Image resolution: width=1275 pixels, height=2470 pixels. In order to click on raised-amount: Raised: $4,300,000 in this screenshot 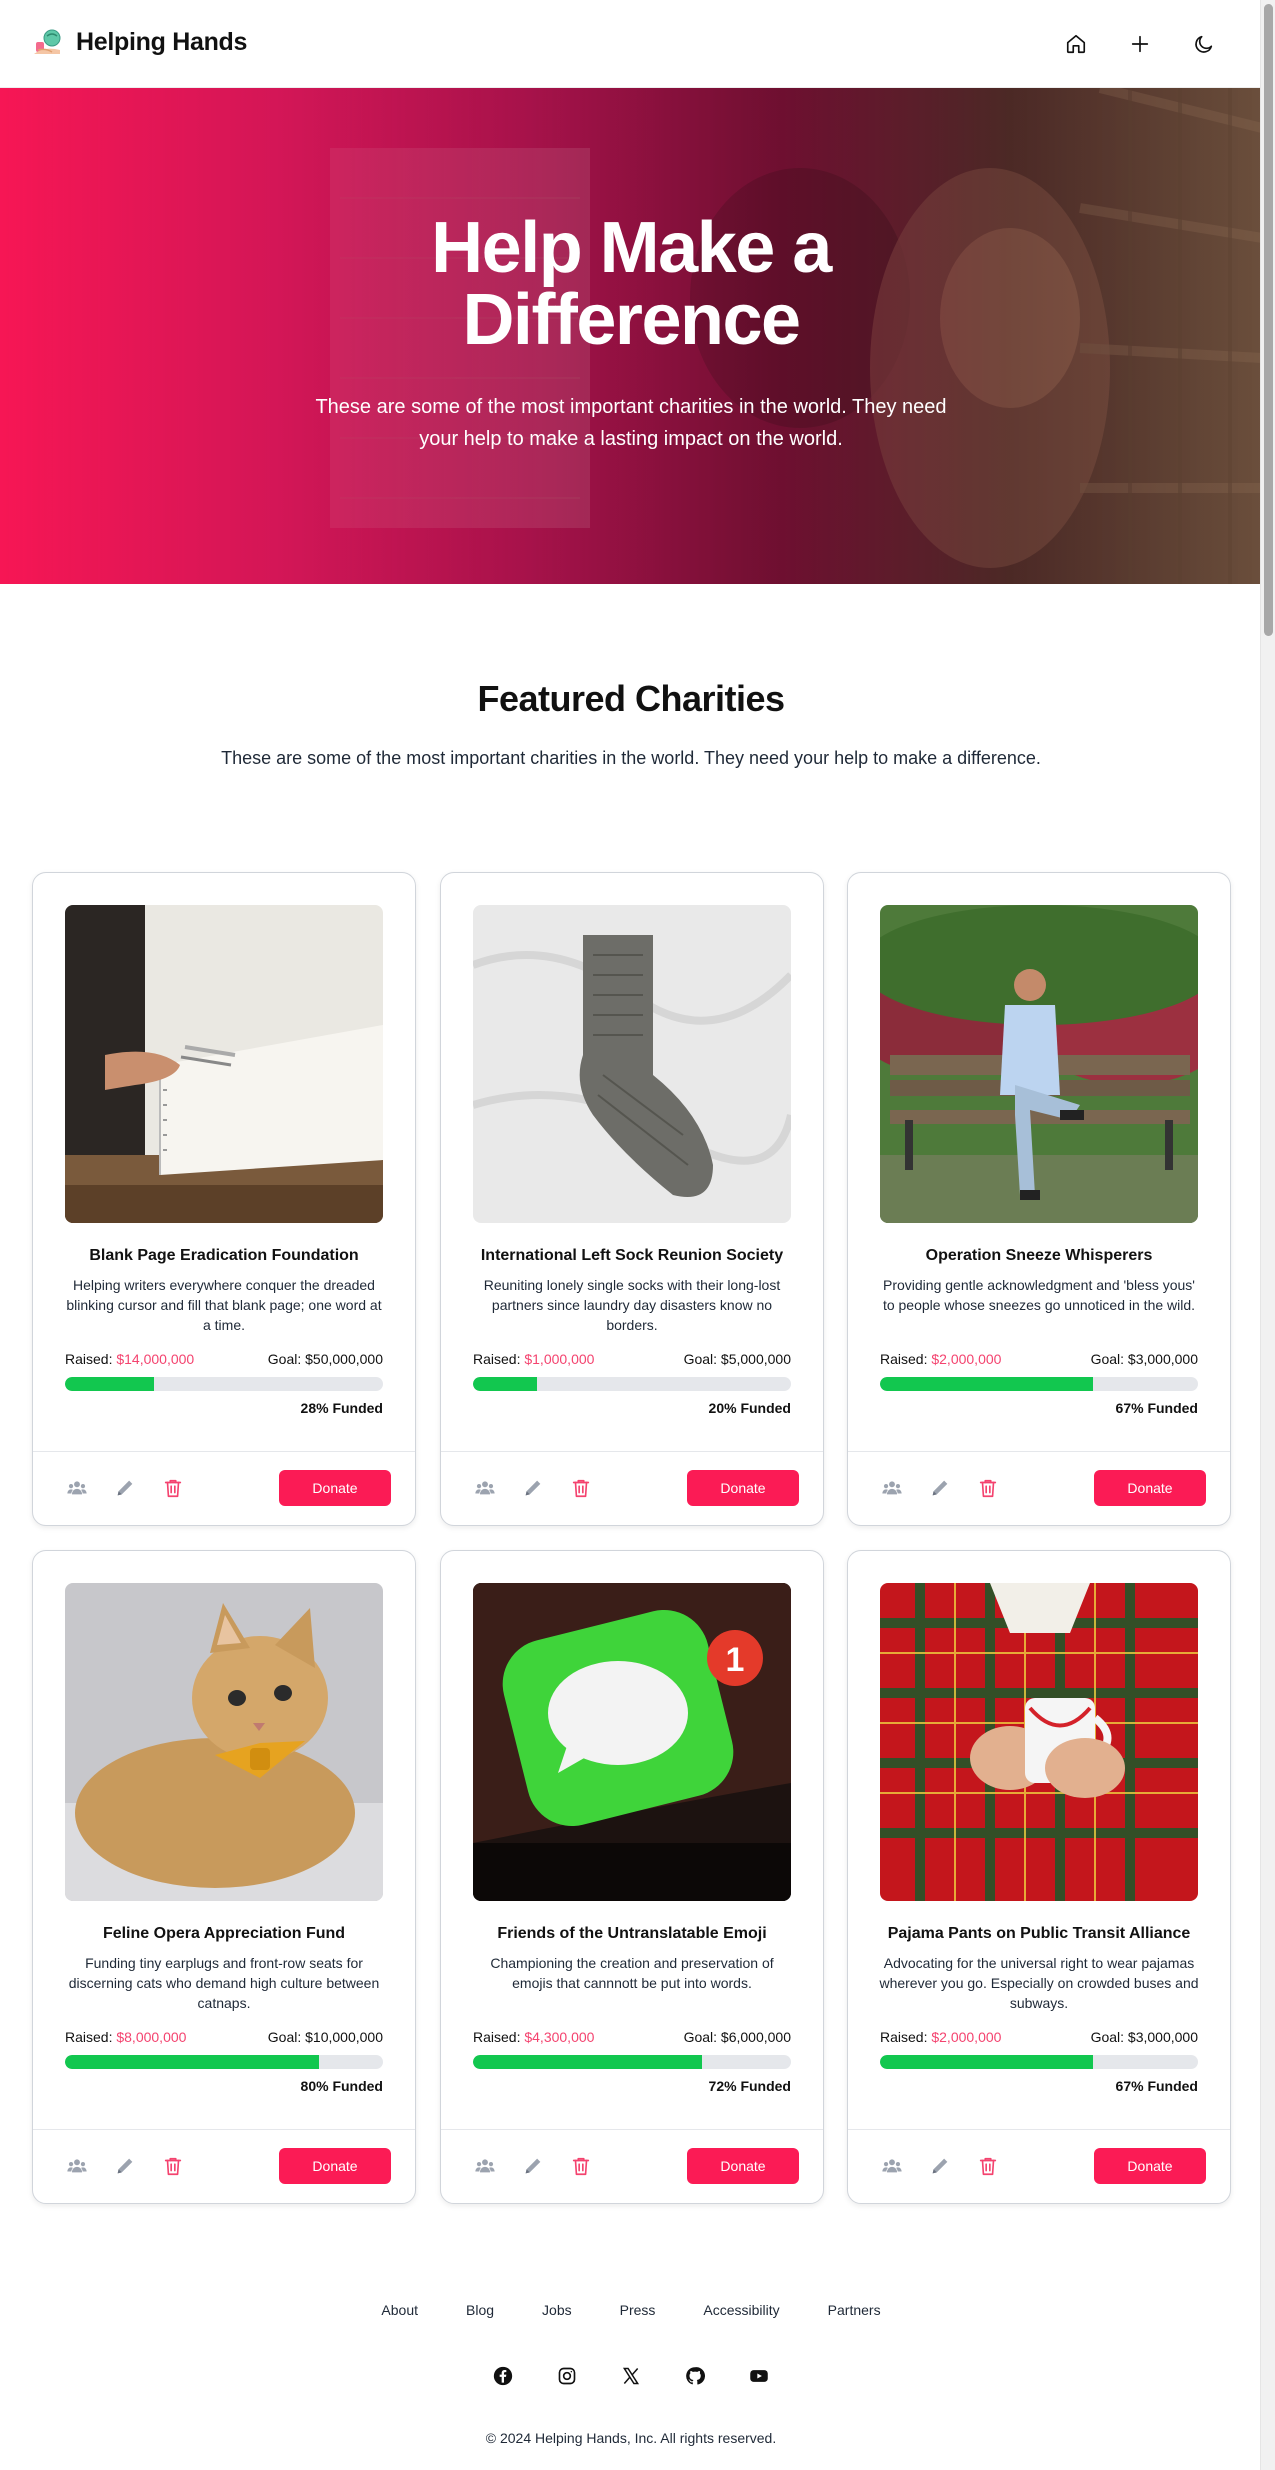, I will do `click(533, 2037)`.